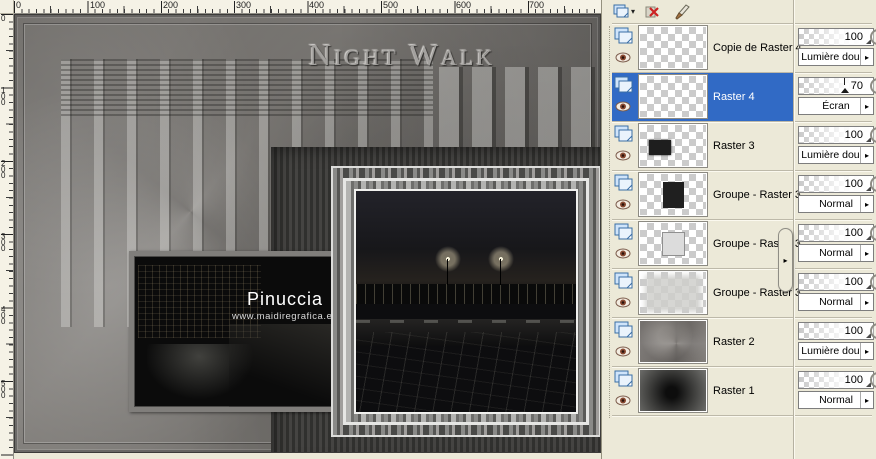 The height and width of the screenshot is (459, 876). Describe the element at coordinates (794, 229) in the screenshot. I see `panel-divider` at that location.